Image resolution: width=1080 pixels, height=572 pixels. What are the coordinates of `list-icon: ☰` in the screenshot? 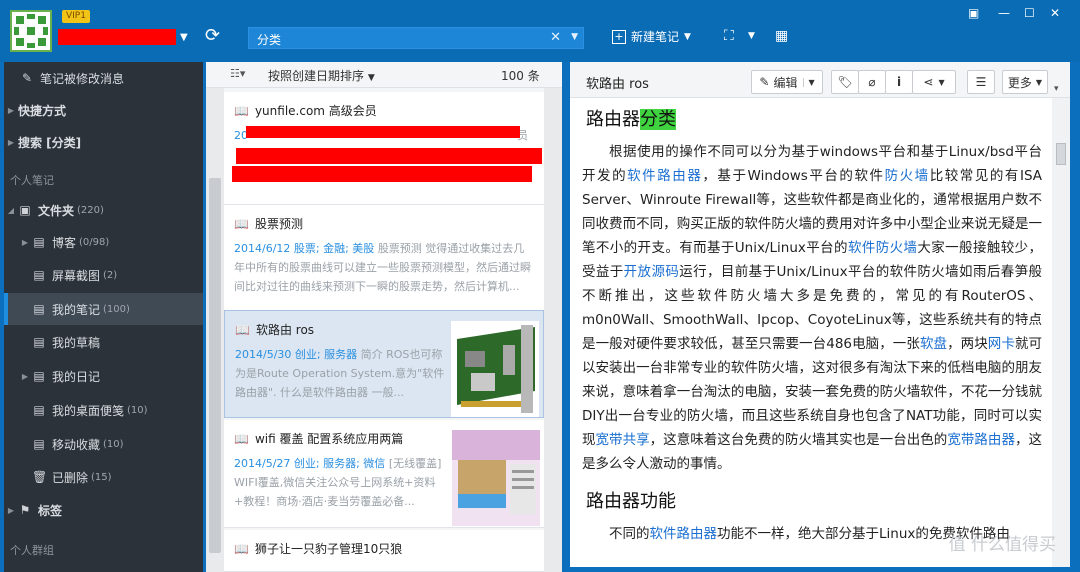 It's located at (981, 82).